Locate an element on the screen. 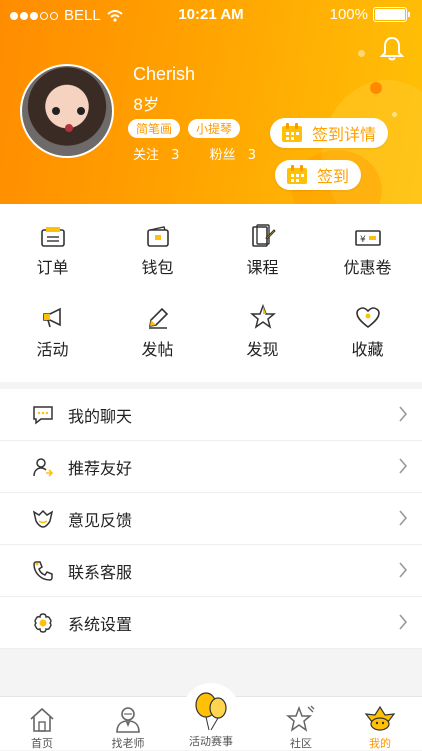  menu-label: 我的聊天 is located at coordinates (100, 416).